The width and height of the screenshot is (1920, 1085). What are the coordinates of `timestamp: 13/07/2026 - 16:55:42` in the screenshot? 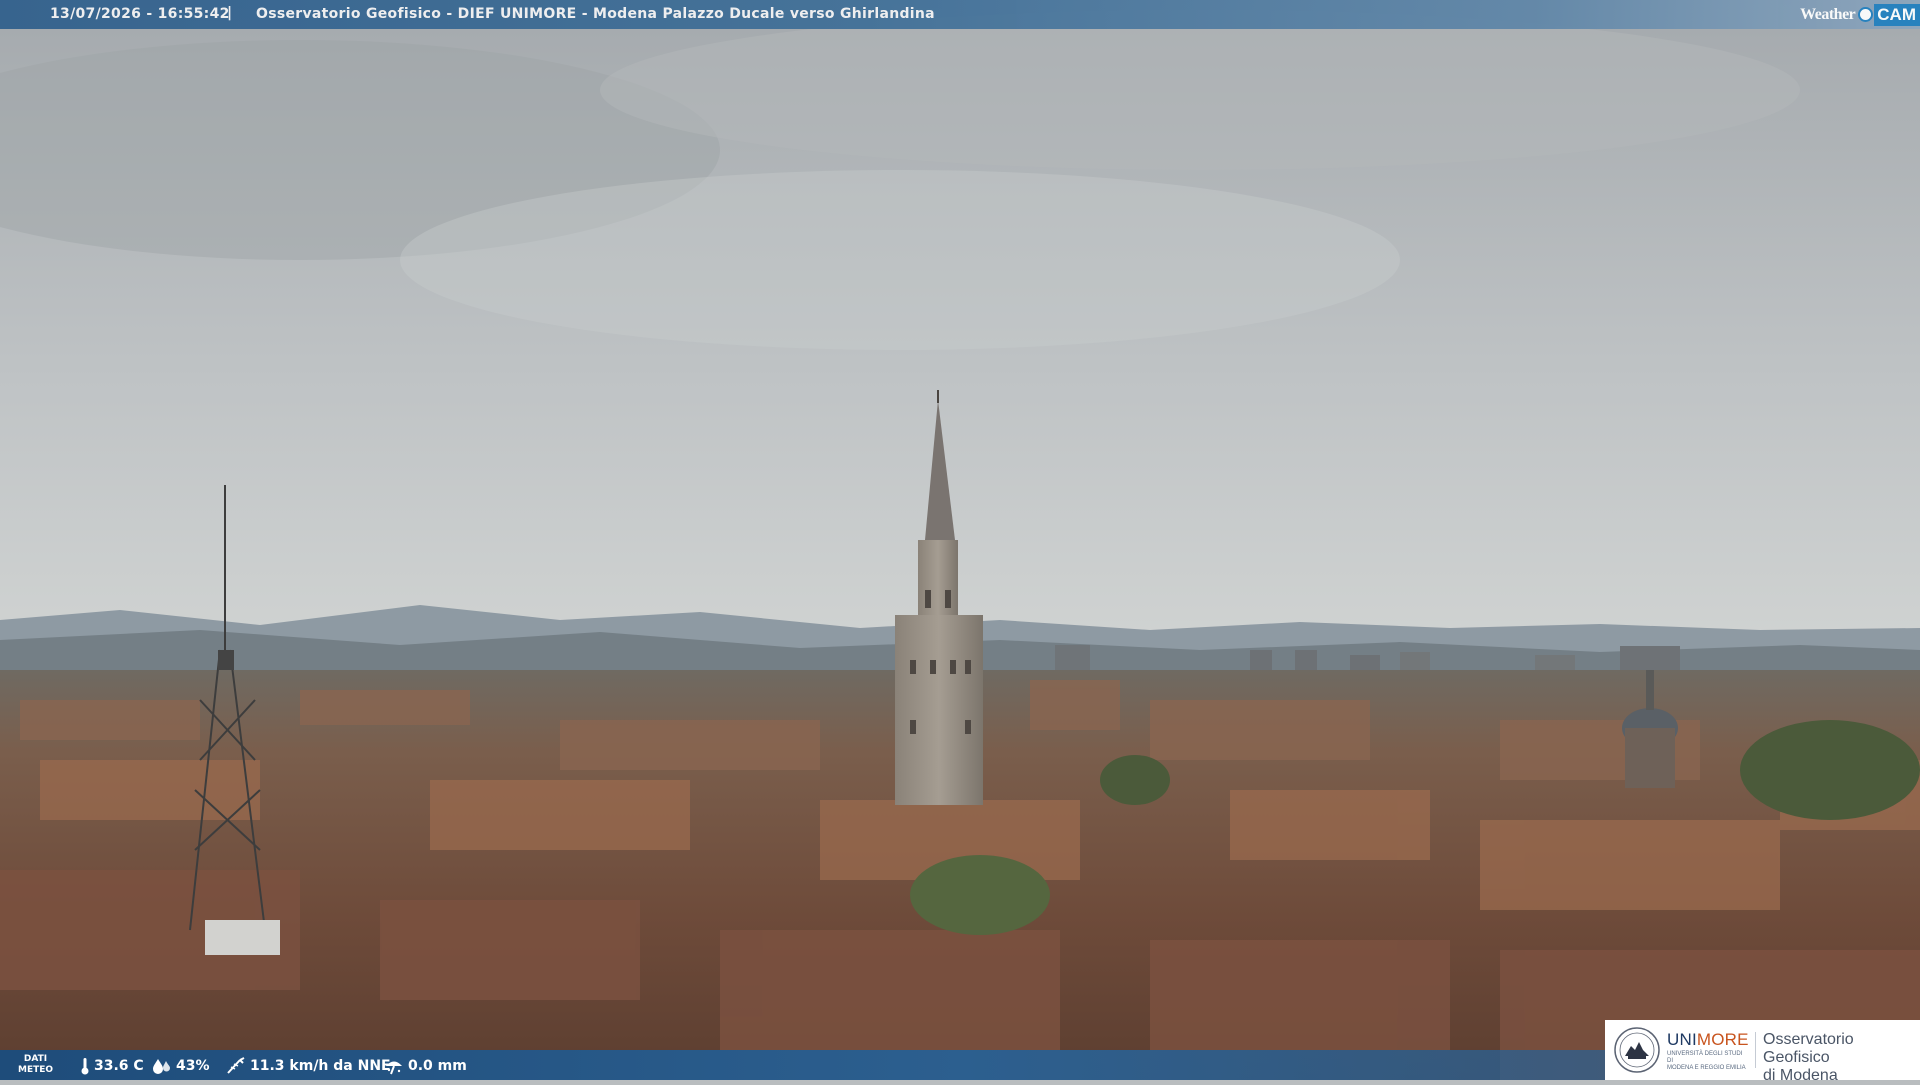 It's located at (140, 14).